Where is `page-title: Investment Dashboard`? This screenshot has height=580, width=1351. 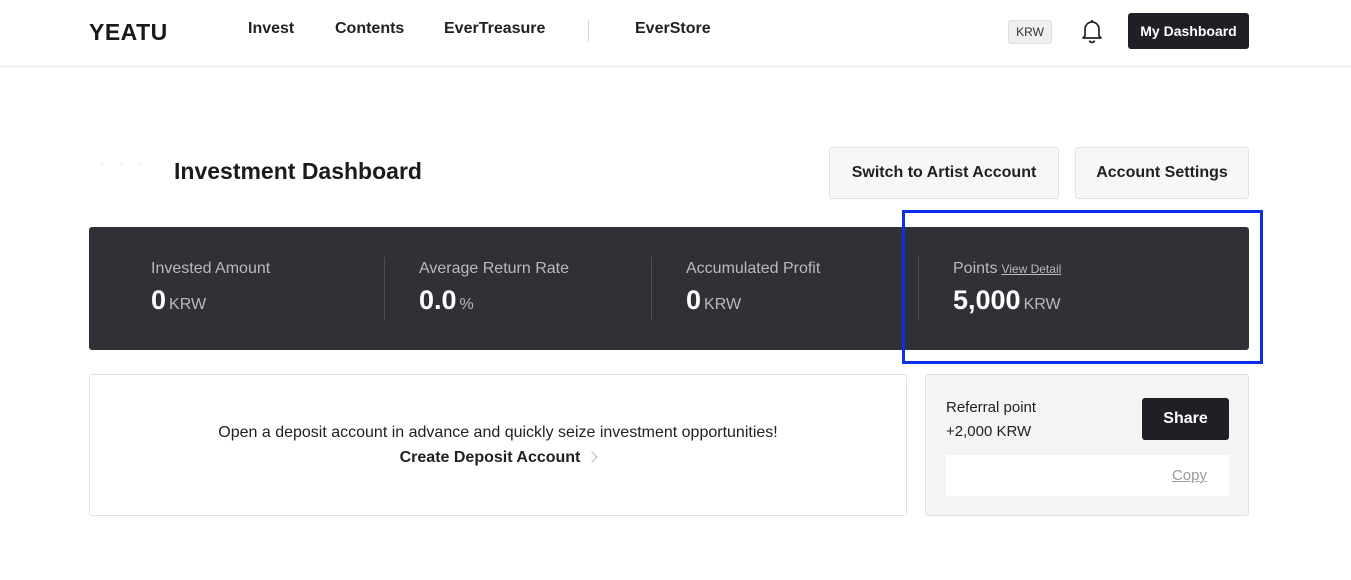
page-title: Investment Dashboard is located at coordinates (298, 171).